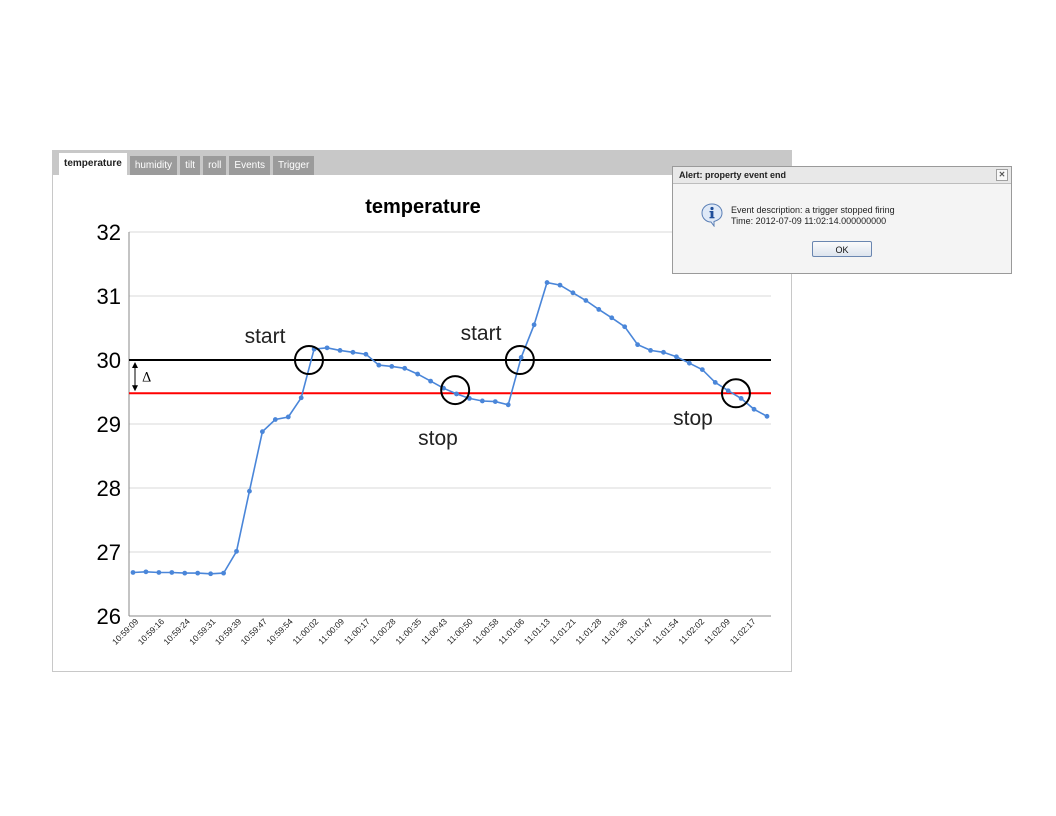 The width and height of the screenshot is (1056, 816). What do you see at coordinates (1002, 175) in the screenshot?
I see `close-icon: ✕` at bounding box center [1002, 175].